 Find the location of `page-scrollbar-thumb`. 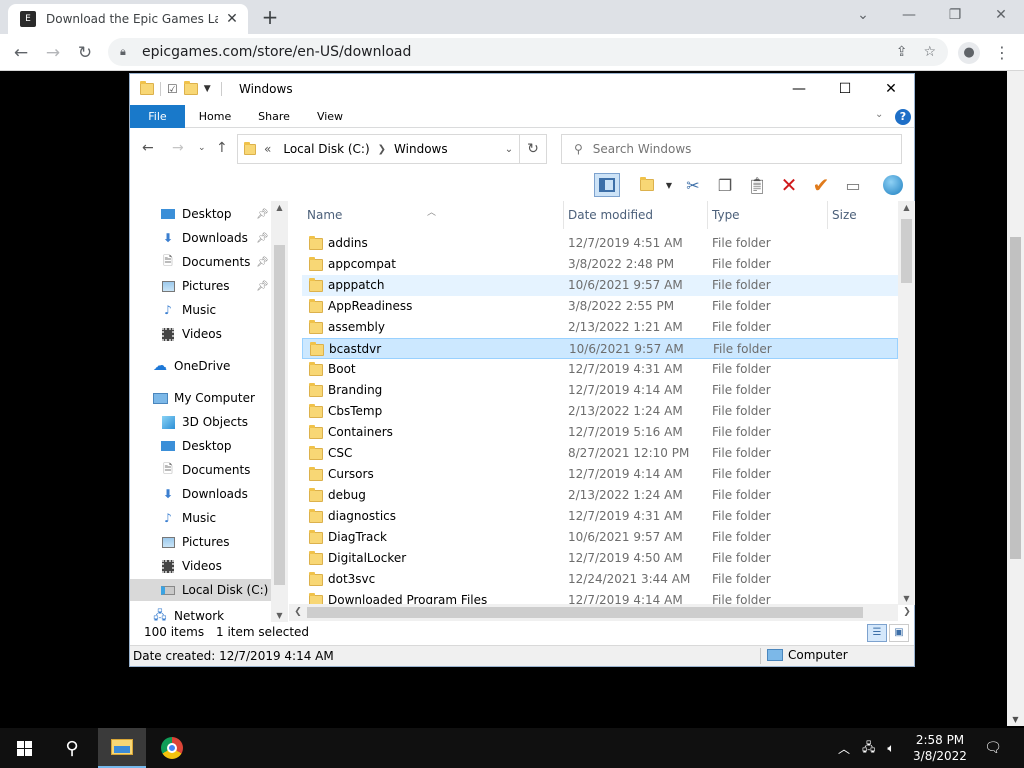

page-scrollbar-thumb is located at coordinates (1015, 398).